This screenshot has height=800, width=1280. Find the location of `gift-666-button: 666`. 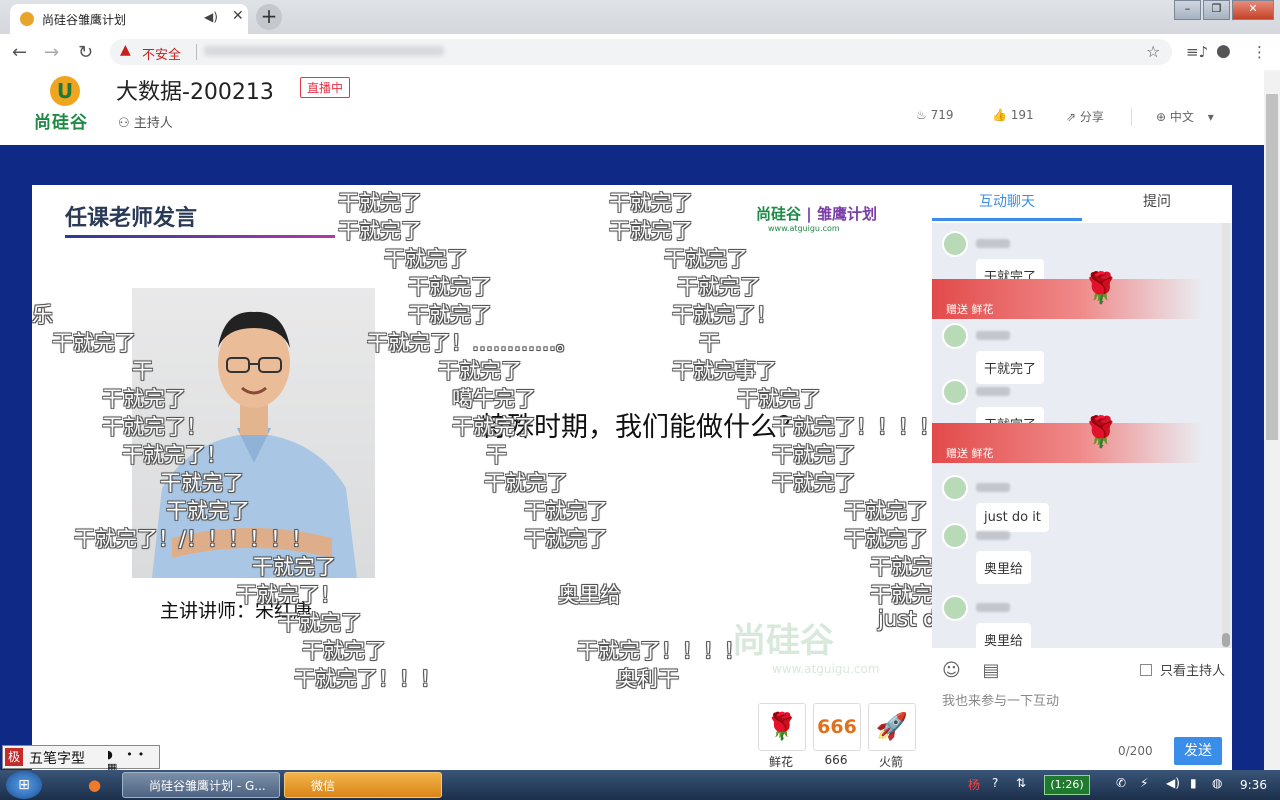

gift-666-button: 666 is located at coordinates (837, 727).